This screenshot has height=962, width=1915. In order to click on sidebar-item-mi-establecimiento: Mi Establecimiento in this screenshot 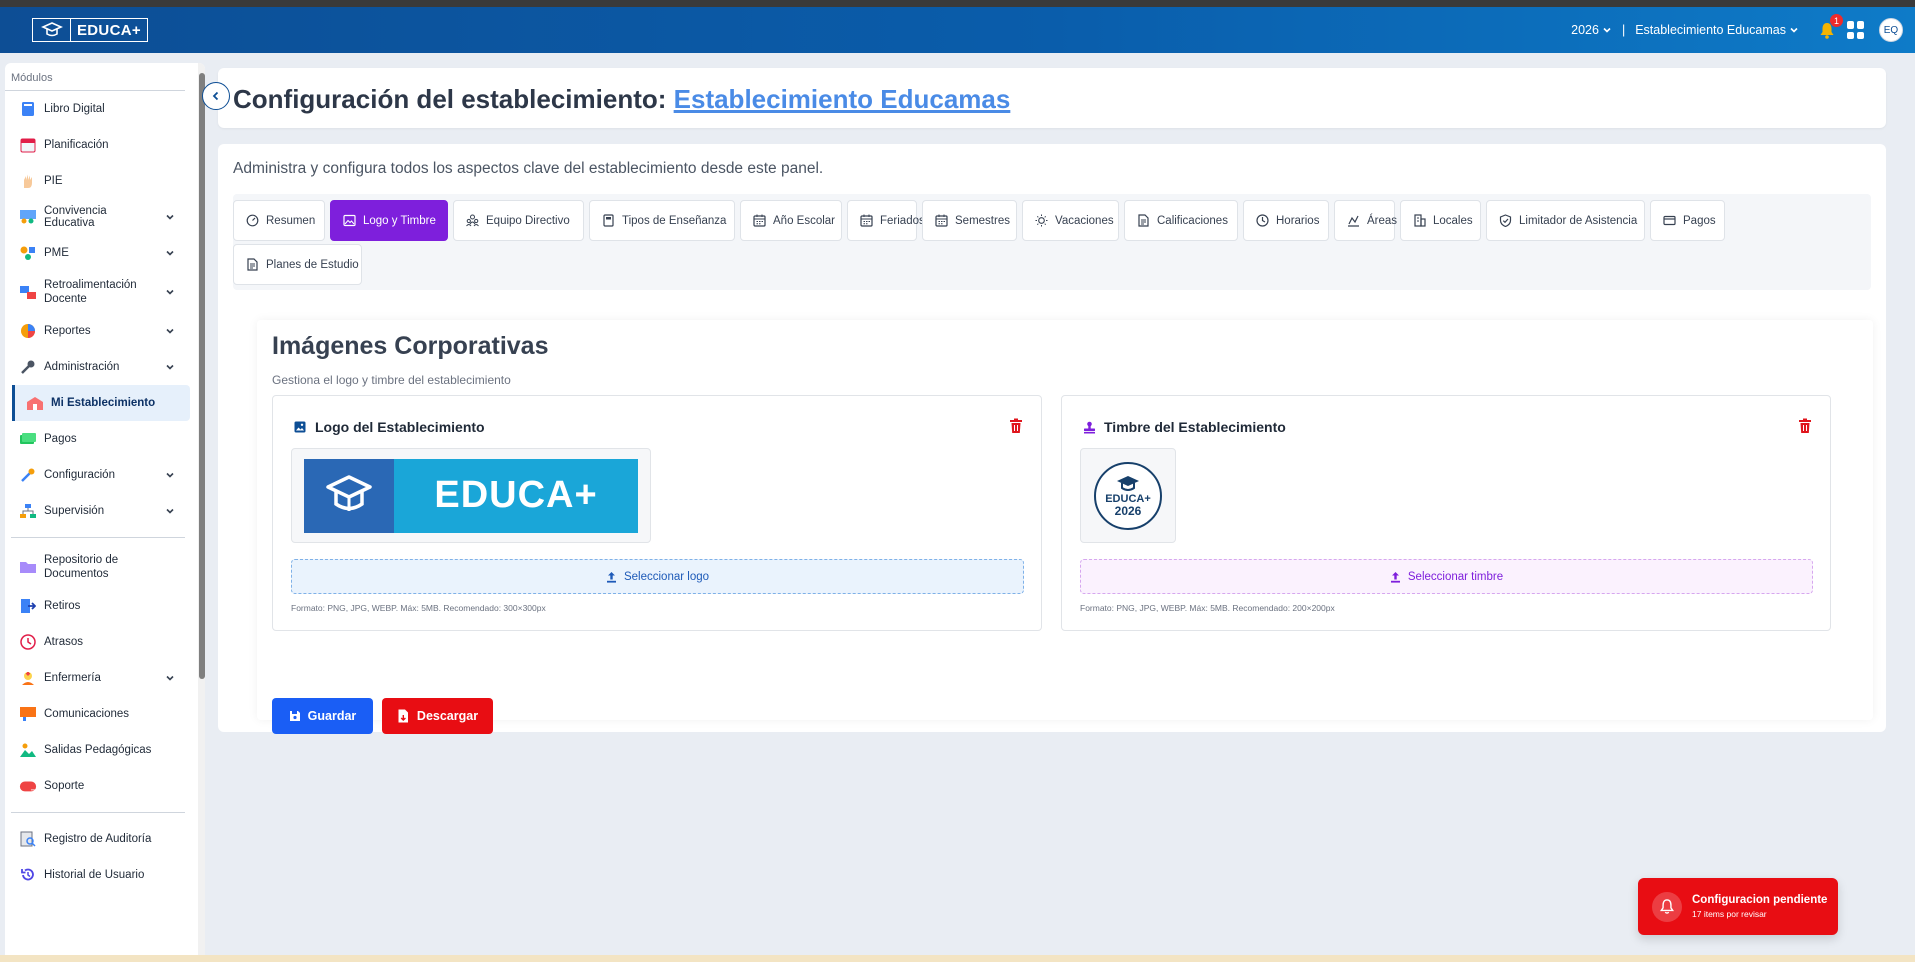, I will do `click(101, 403)`.